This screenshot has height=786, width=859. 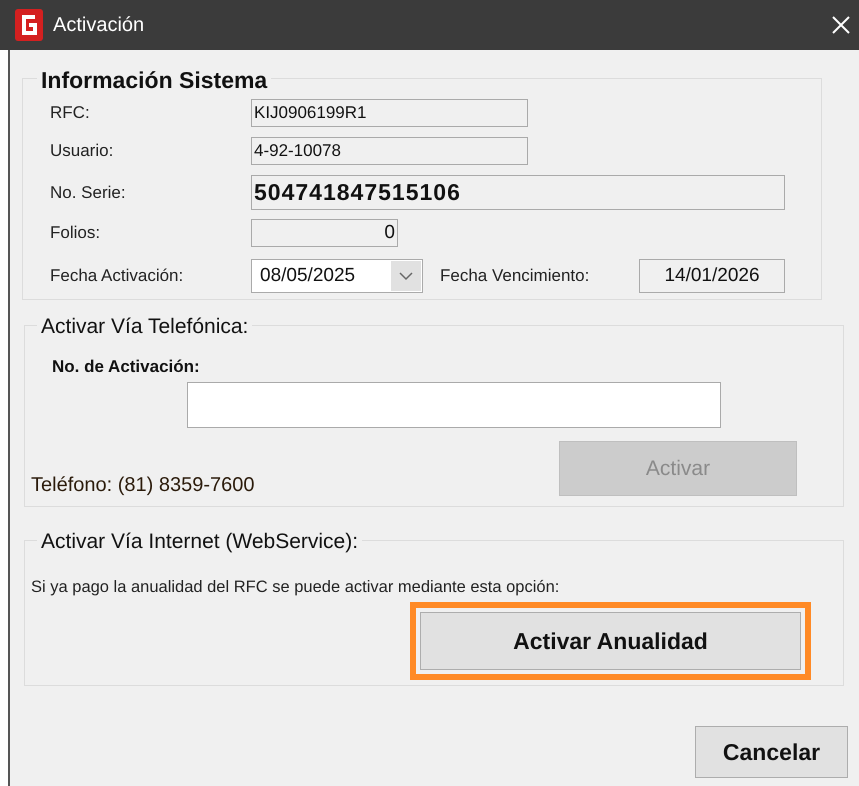 What do you see at coordinates (515, 276) in the screenshot?
I see `field-label: Fecha Vencimiento:` at bounding box center [515, 276].